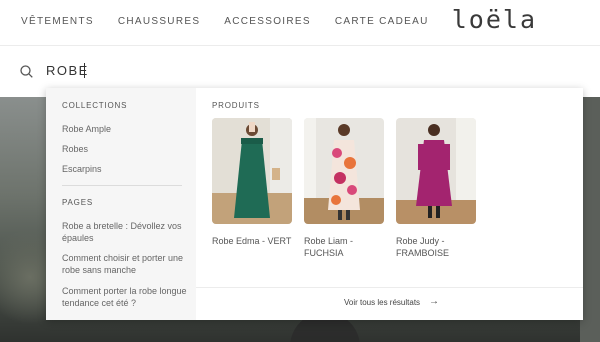  I want to click on product-card: Robe Edma - VERT, so click(252, 182).